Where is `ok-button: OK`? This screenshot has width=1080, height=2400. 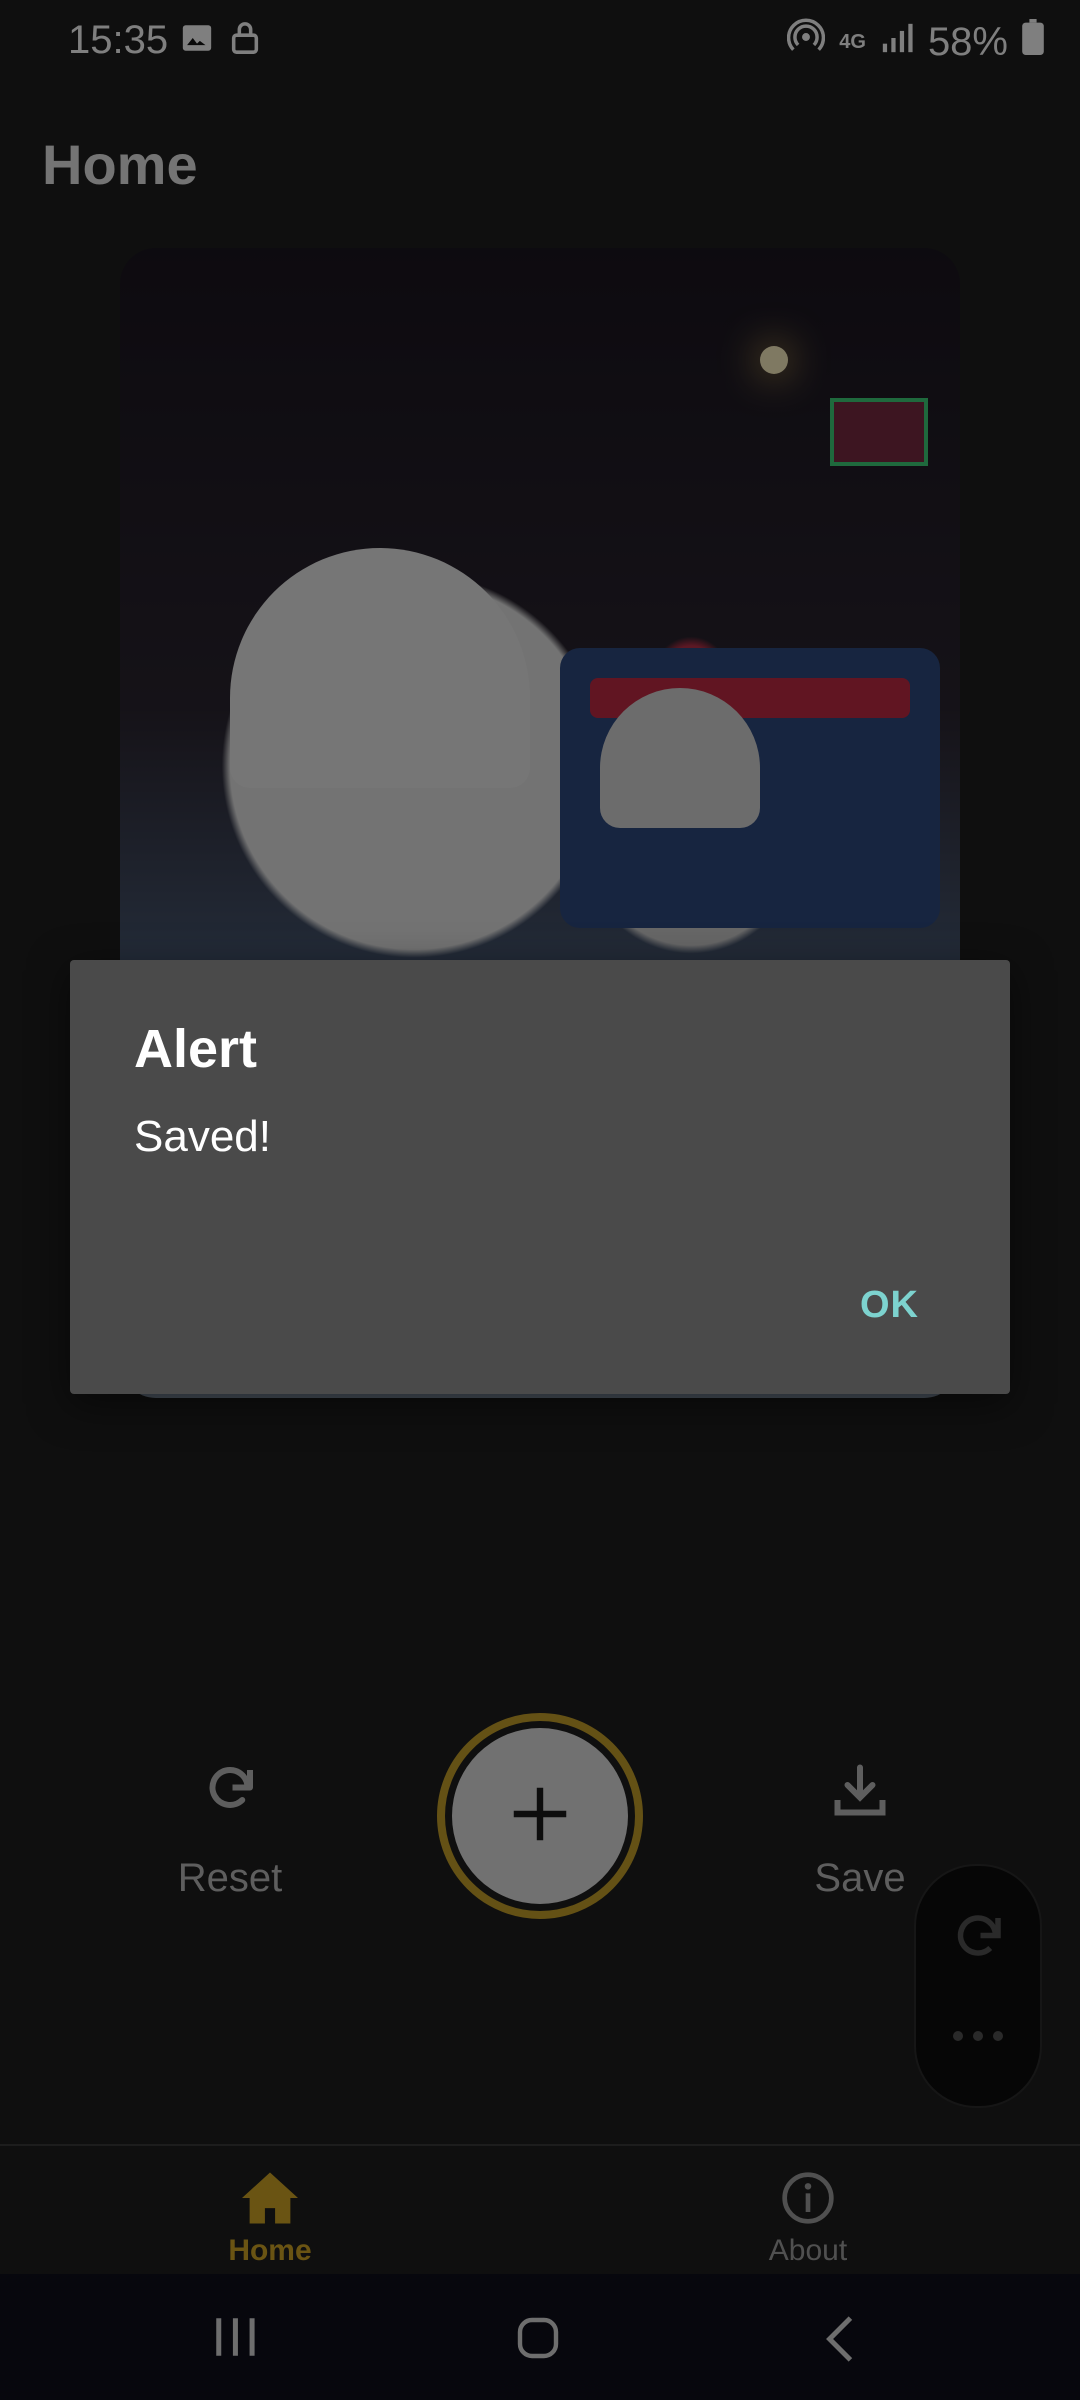 ok-button: OK is located at coordinates (889, 1305).